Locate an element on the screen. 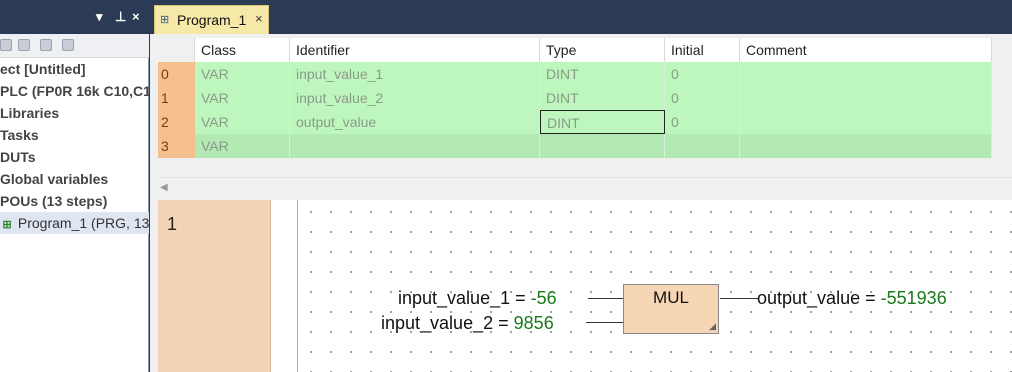 Image resolution: width=1012 pixels, height=372 pixels. column-header-comment: Comment is located at coordinates (866, 50).